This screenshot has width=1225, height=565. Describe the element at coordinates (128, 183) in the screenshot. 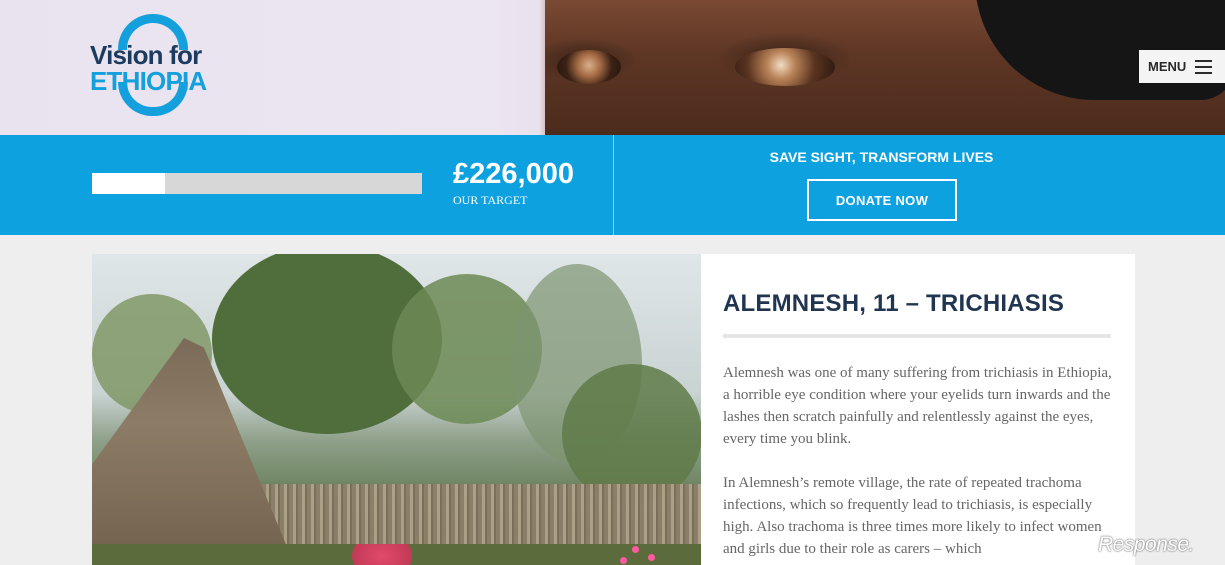

I see `progress-fill` at that location.